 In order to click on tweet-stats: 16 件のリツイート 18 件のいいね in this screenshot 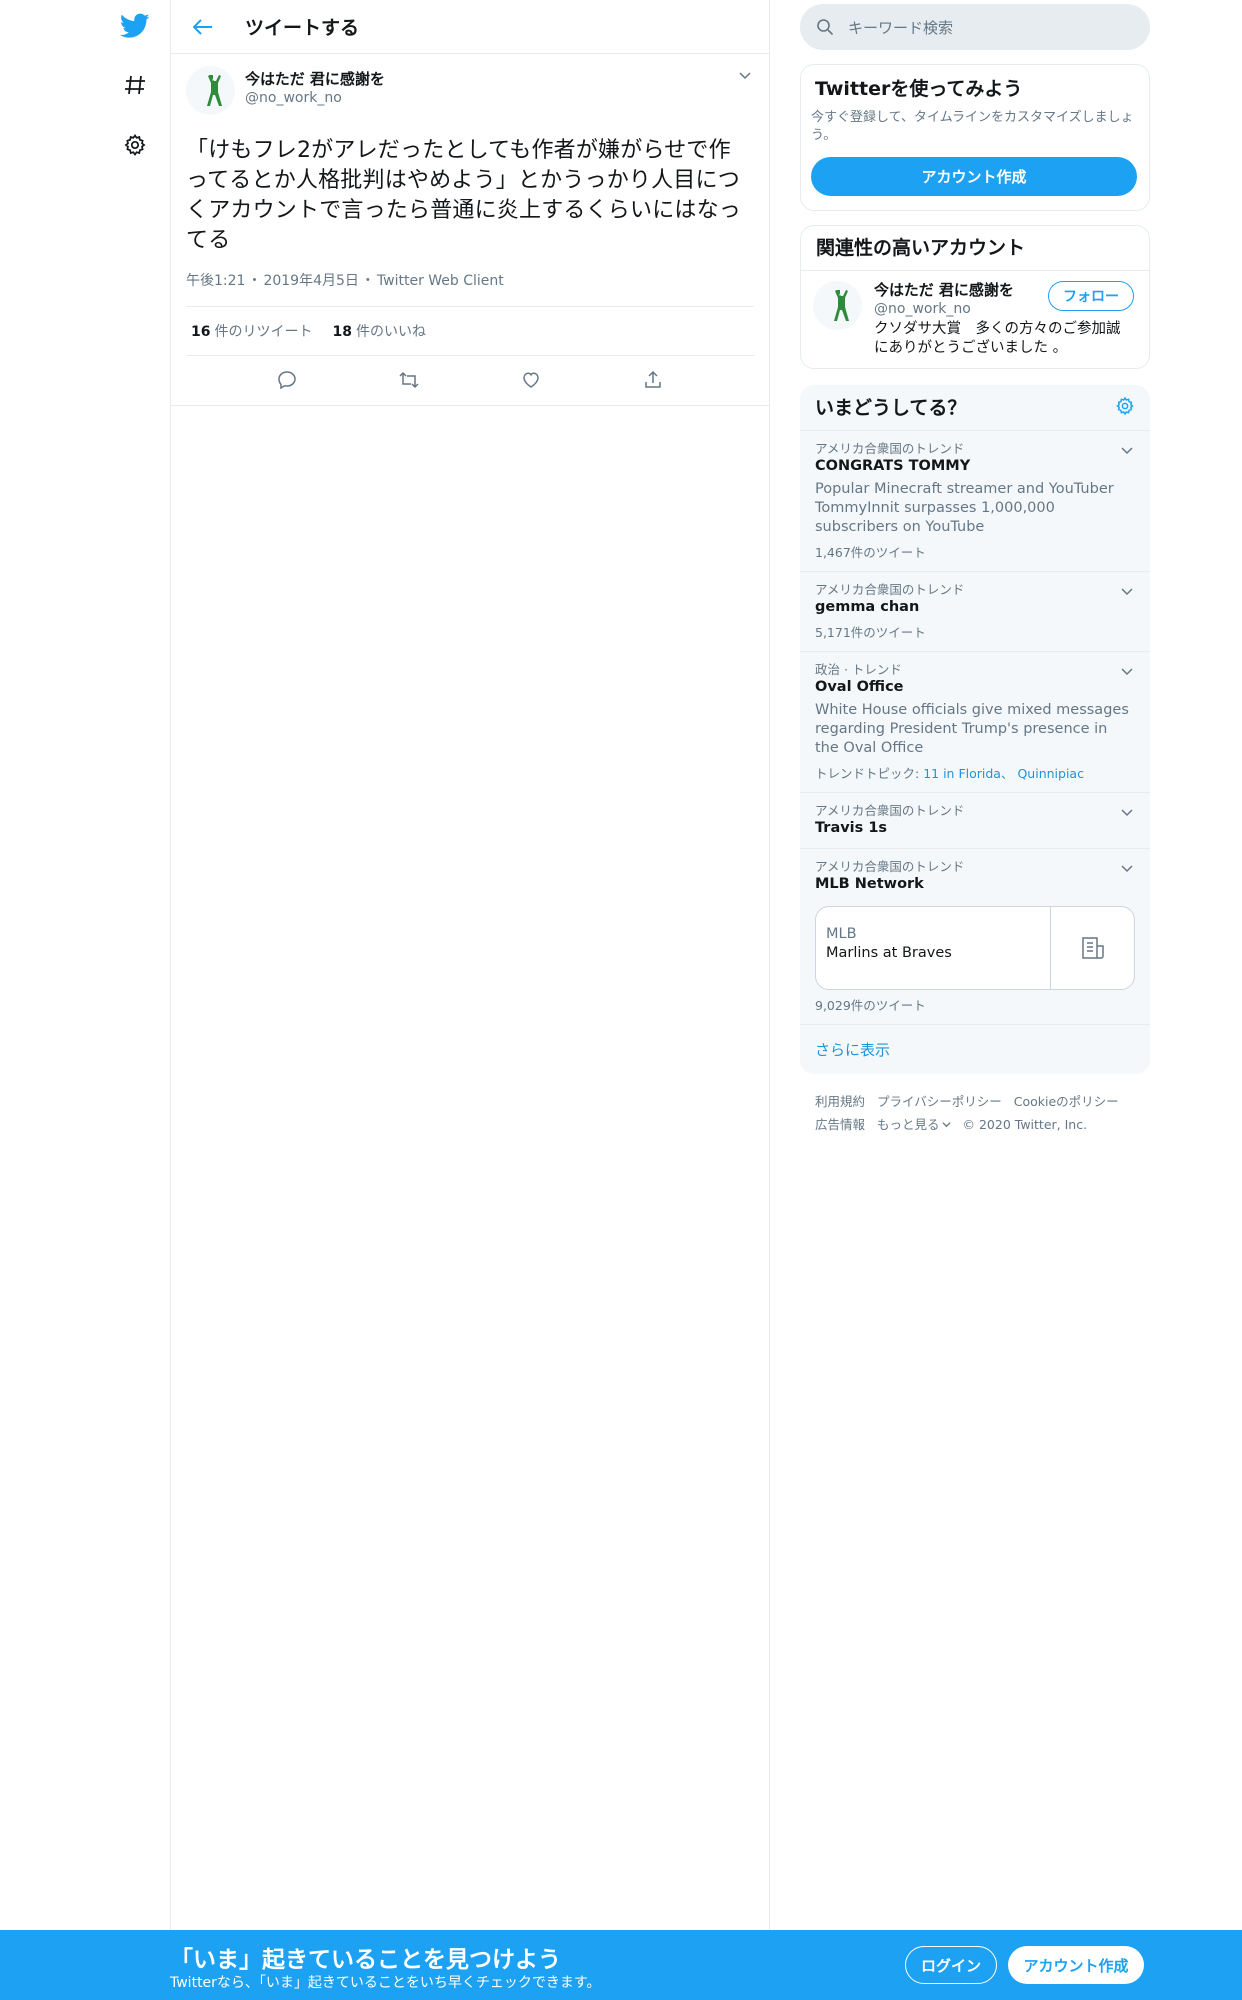, I will do `click(470, 331)`.